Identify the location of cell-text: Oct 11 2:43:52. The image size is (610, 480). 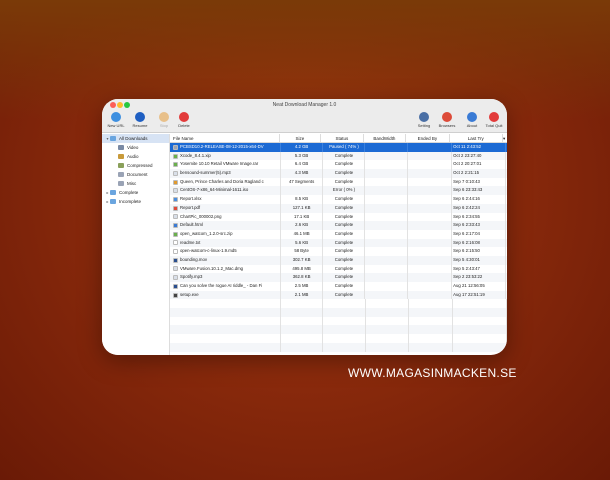
(467, 146).